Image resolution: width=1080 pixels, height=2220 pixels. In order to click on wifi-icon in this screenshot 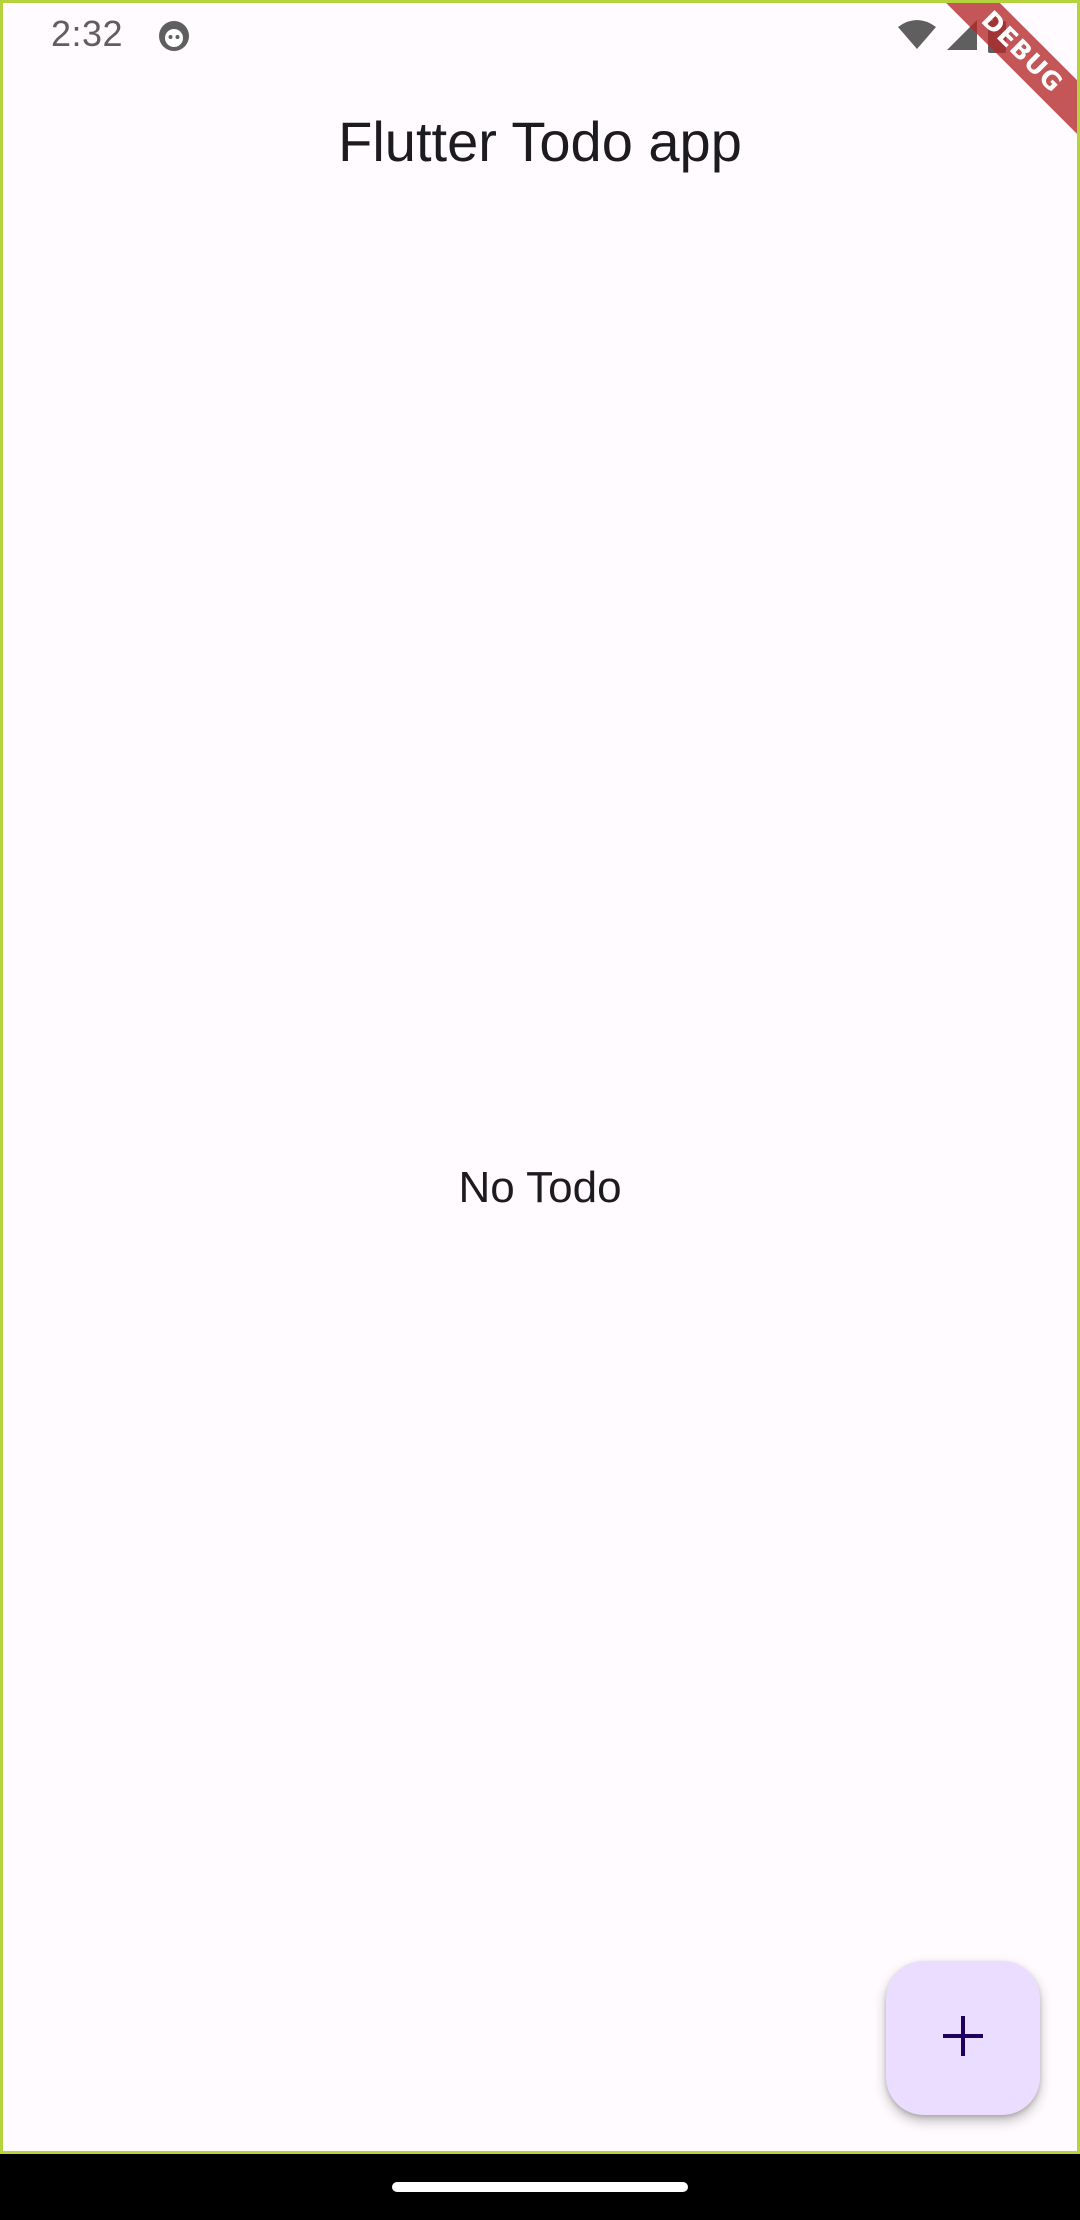, I will do `click(917, 37)`.